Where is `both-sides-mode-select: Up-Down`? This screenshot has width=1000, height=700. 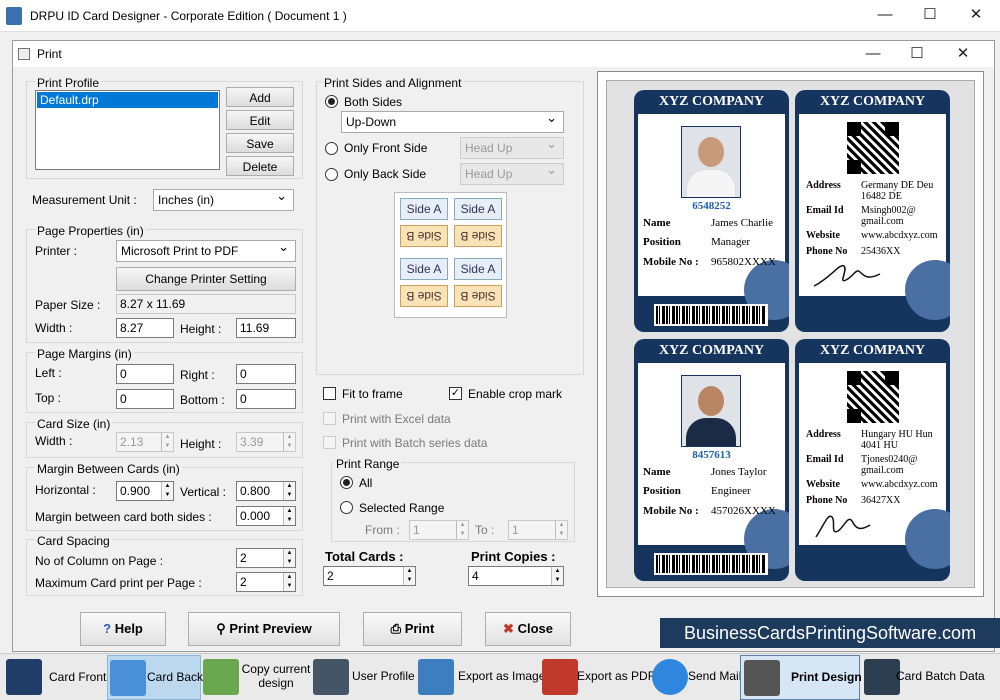 both-sides-mode-select: Up-Down is located at coordinates (452, 121).